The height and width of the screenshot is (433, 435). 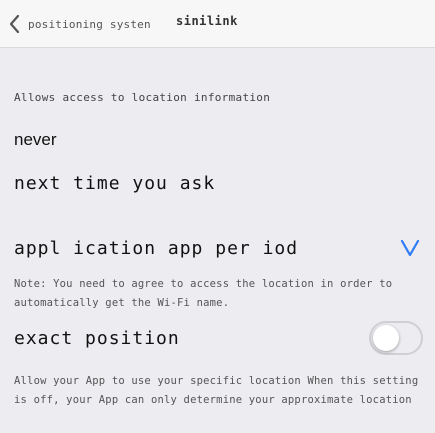 I want to click on back-button: positioning systen, so click(x=78, y=24).